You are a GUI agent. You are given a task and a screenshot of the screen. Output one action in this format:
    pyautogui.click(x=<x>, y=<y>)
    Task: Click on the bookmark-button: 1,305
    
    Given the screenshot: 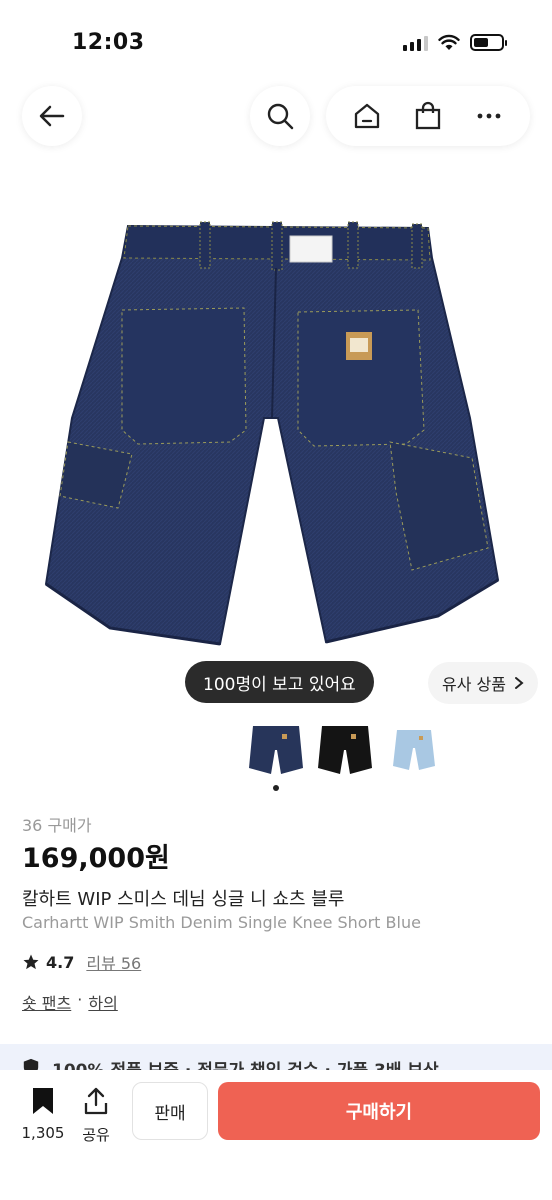 What is the action you would take?
    pyautogui.click(x=43, y=1114)
    